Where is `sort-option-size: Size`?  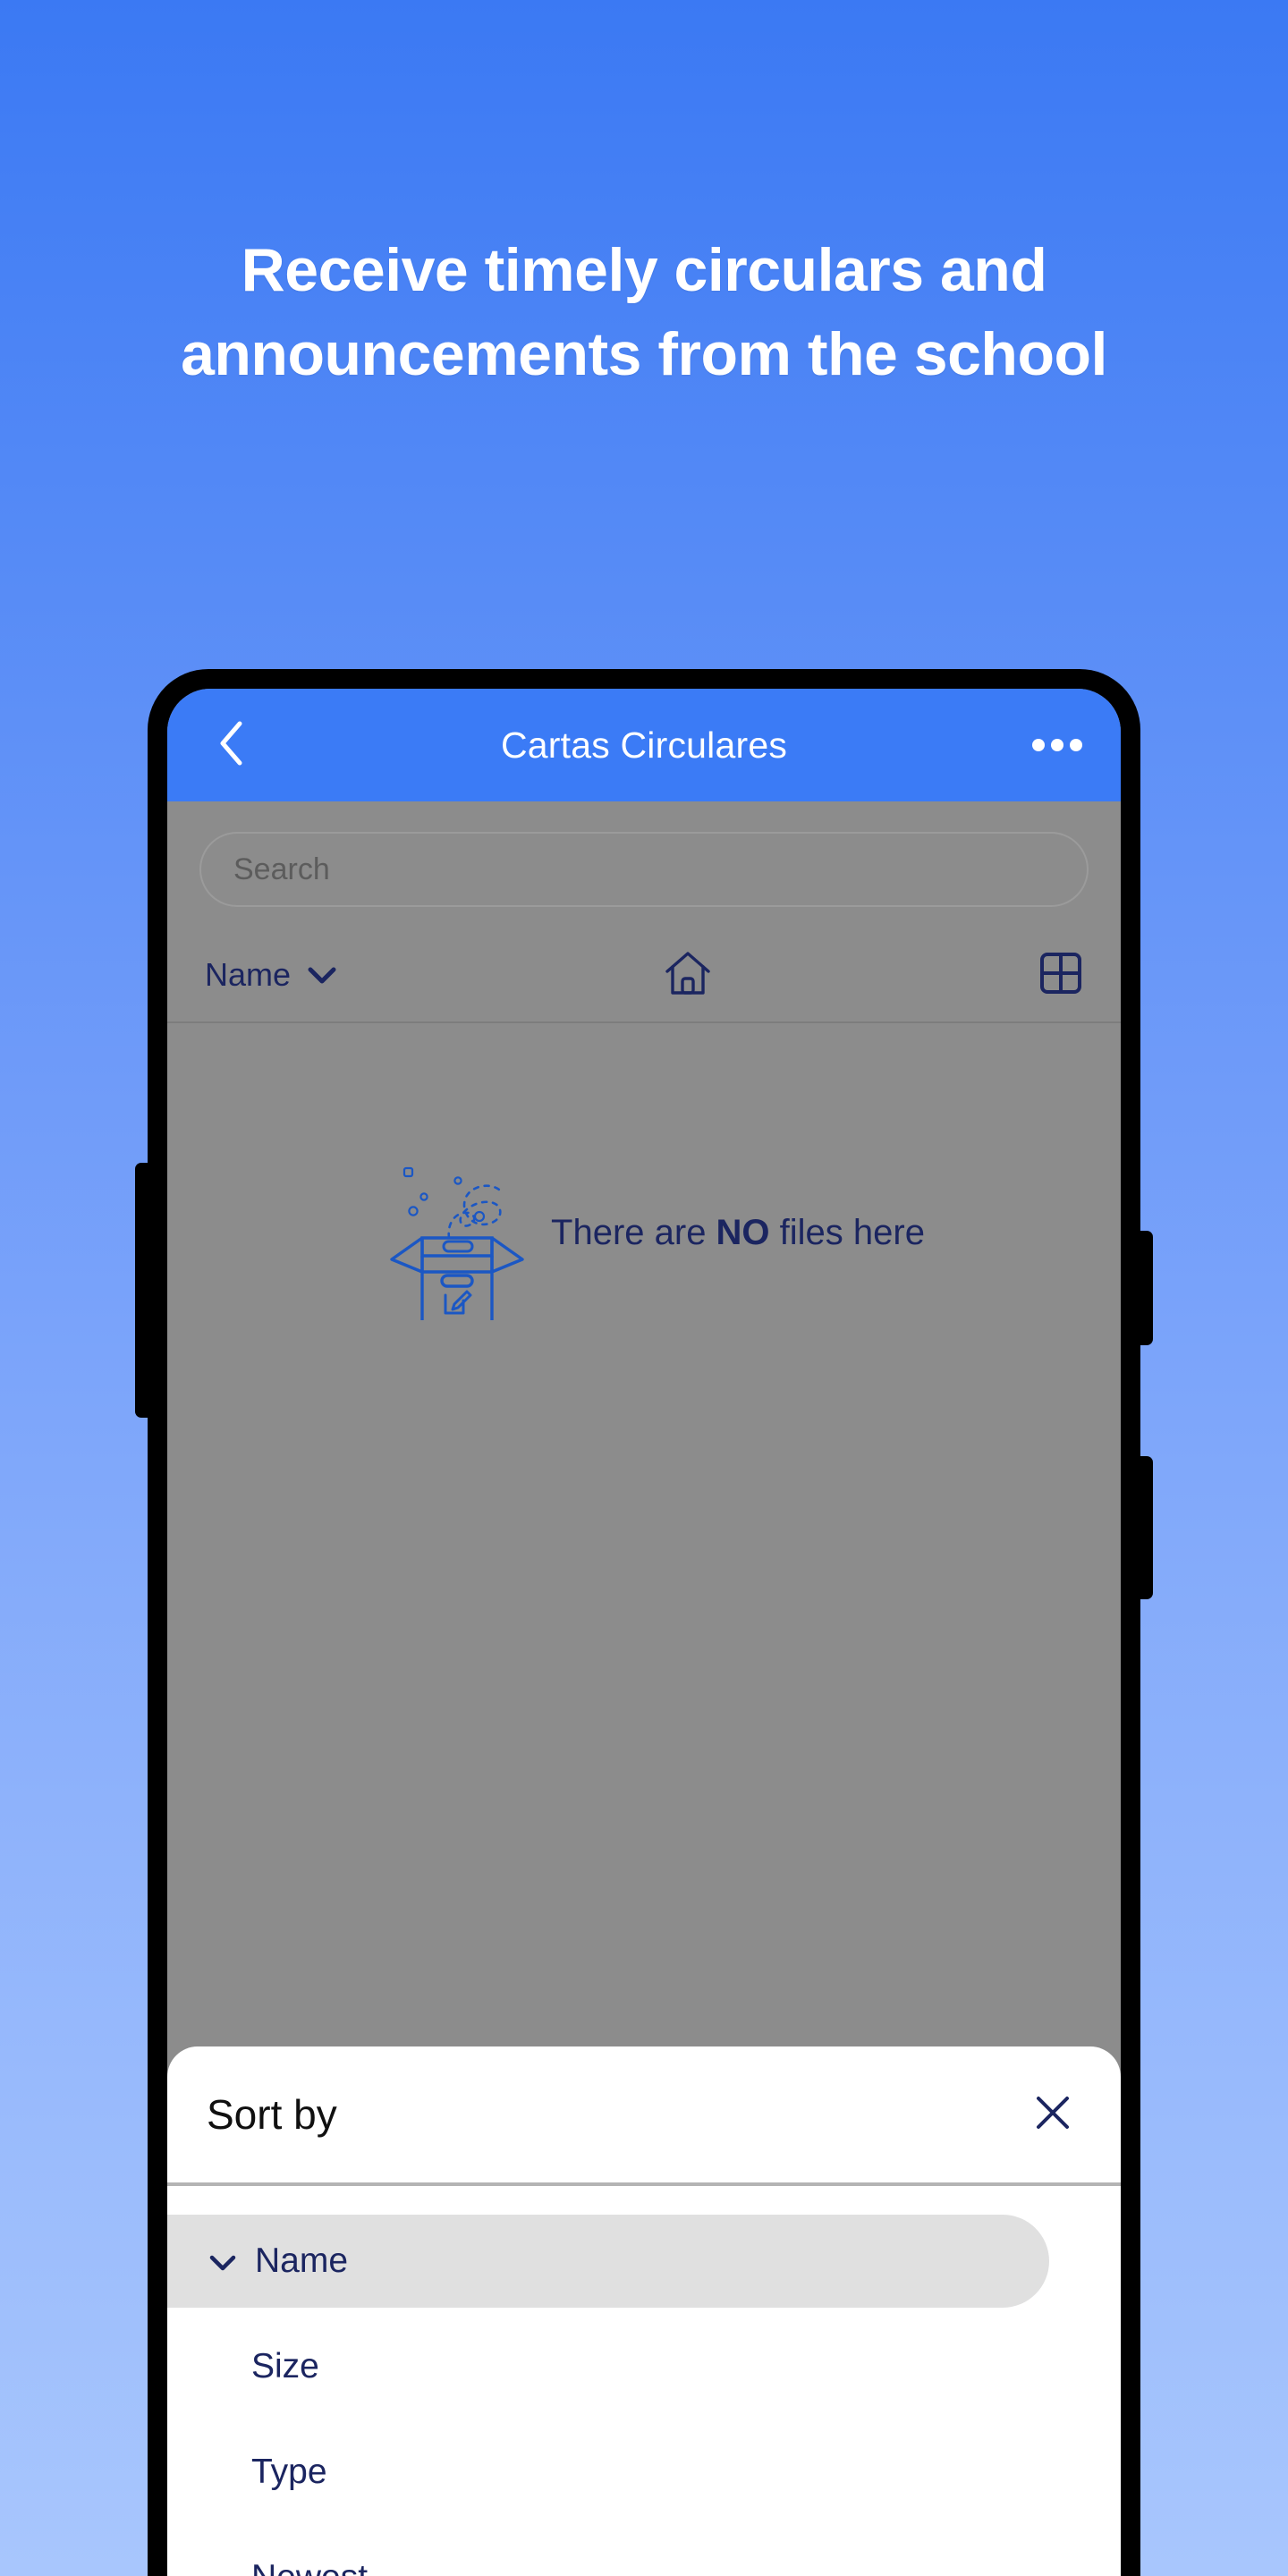
sort-option-size: Size is located at coordinates (644, 2366).